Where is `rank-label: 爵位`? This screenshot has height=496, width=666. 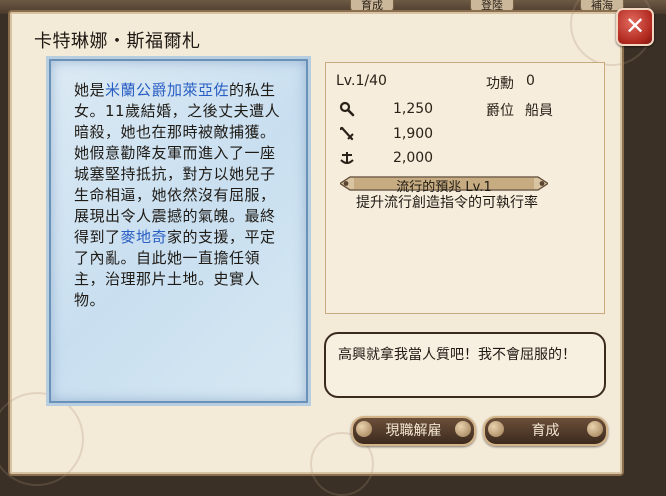
rank-label: 爵位 is located at coordinates (500, 111).